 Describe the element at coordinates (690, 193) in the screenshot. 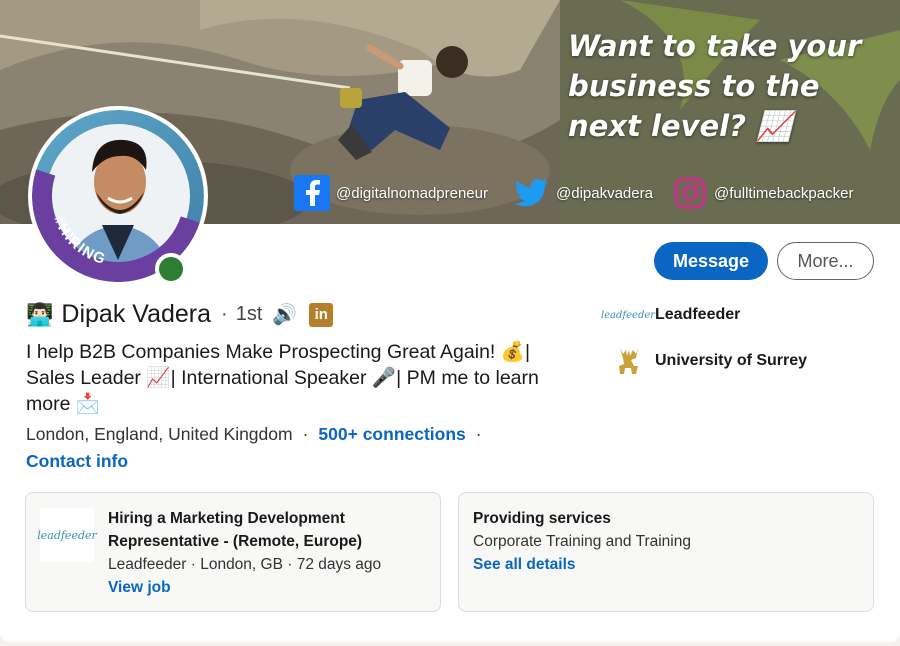

I see `instagram-icon` at that location.